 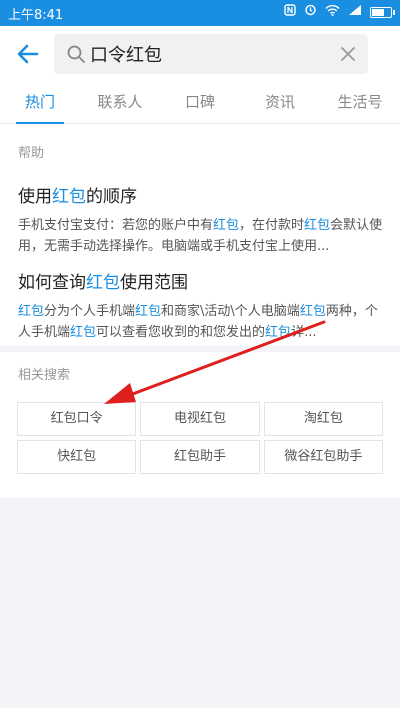 I want to click on search-bar, so click(x=211, y=54).